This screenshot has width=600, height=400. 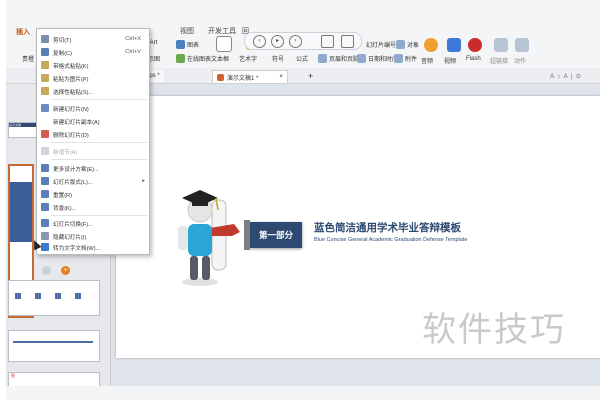 I want to click on menu-label: 带格式粘贴(K), so click(x=71, y=67).